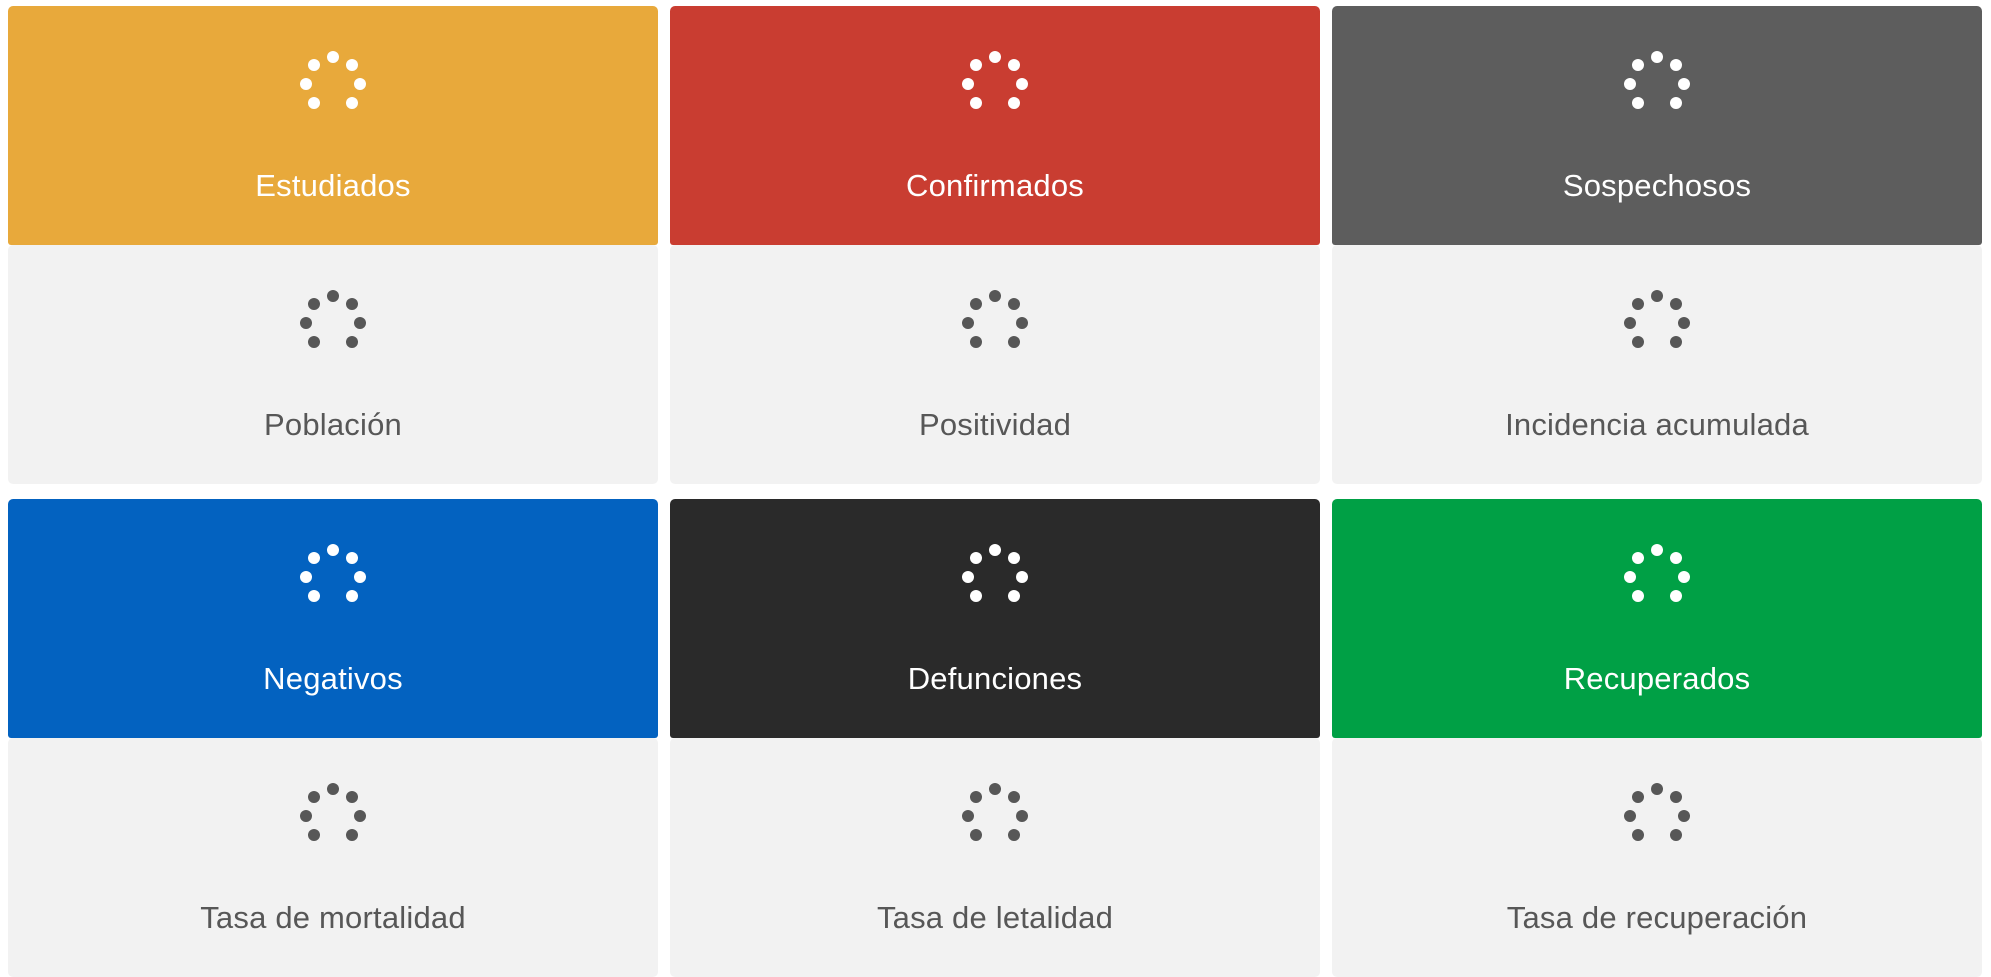  I want to click on negativos-label: Negativos, so click(333, 678).